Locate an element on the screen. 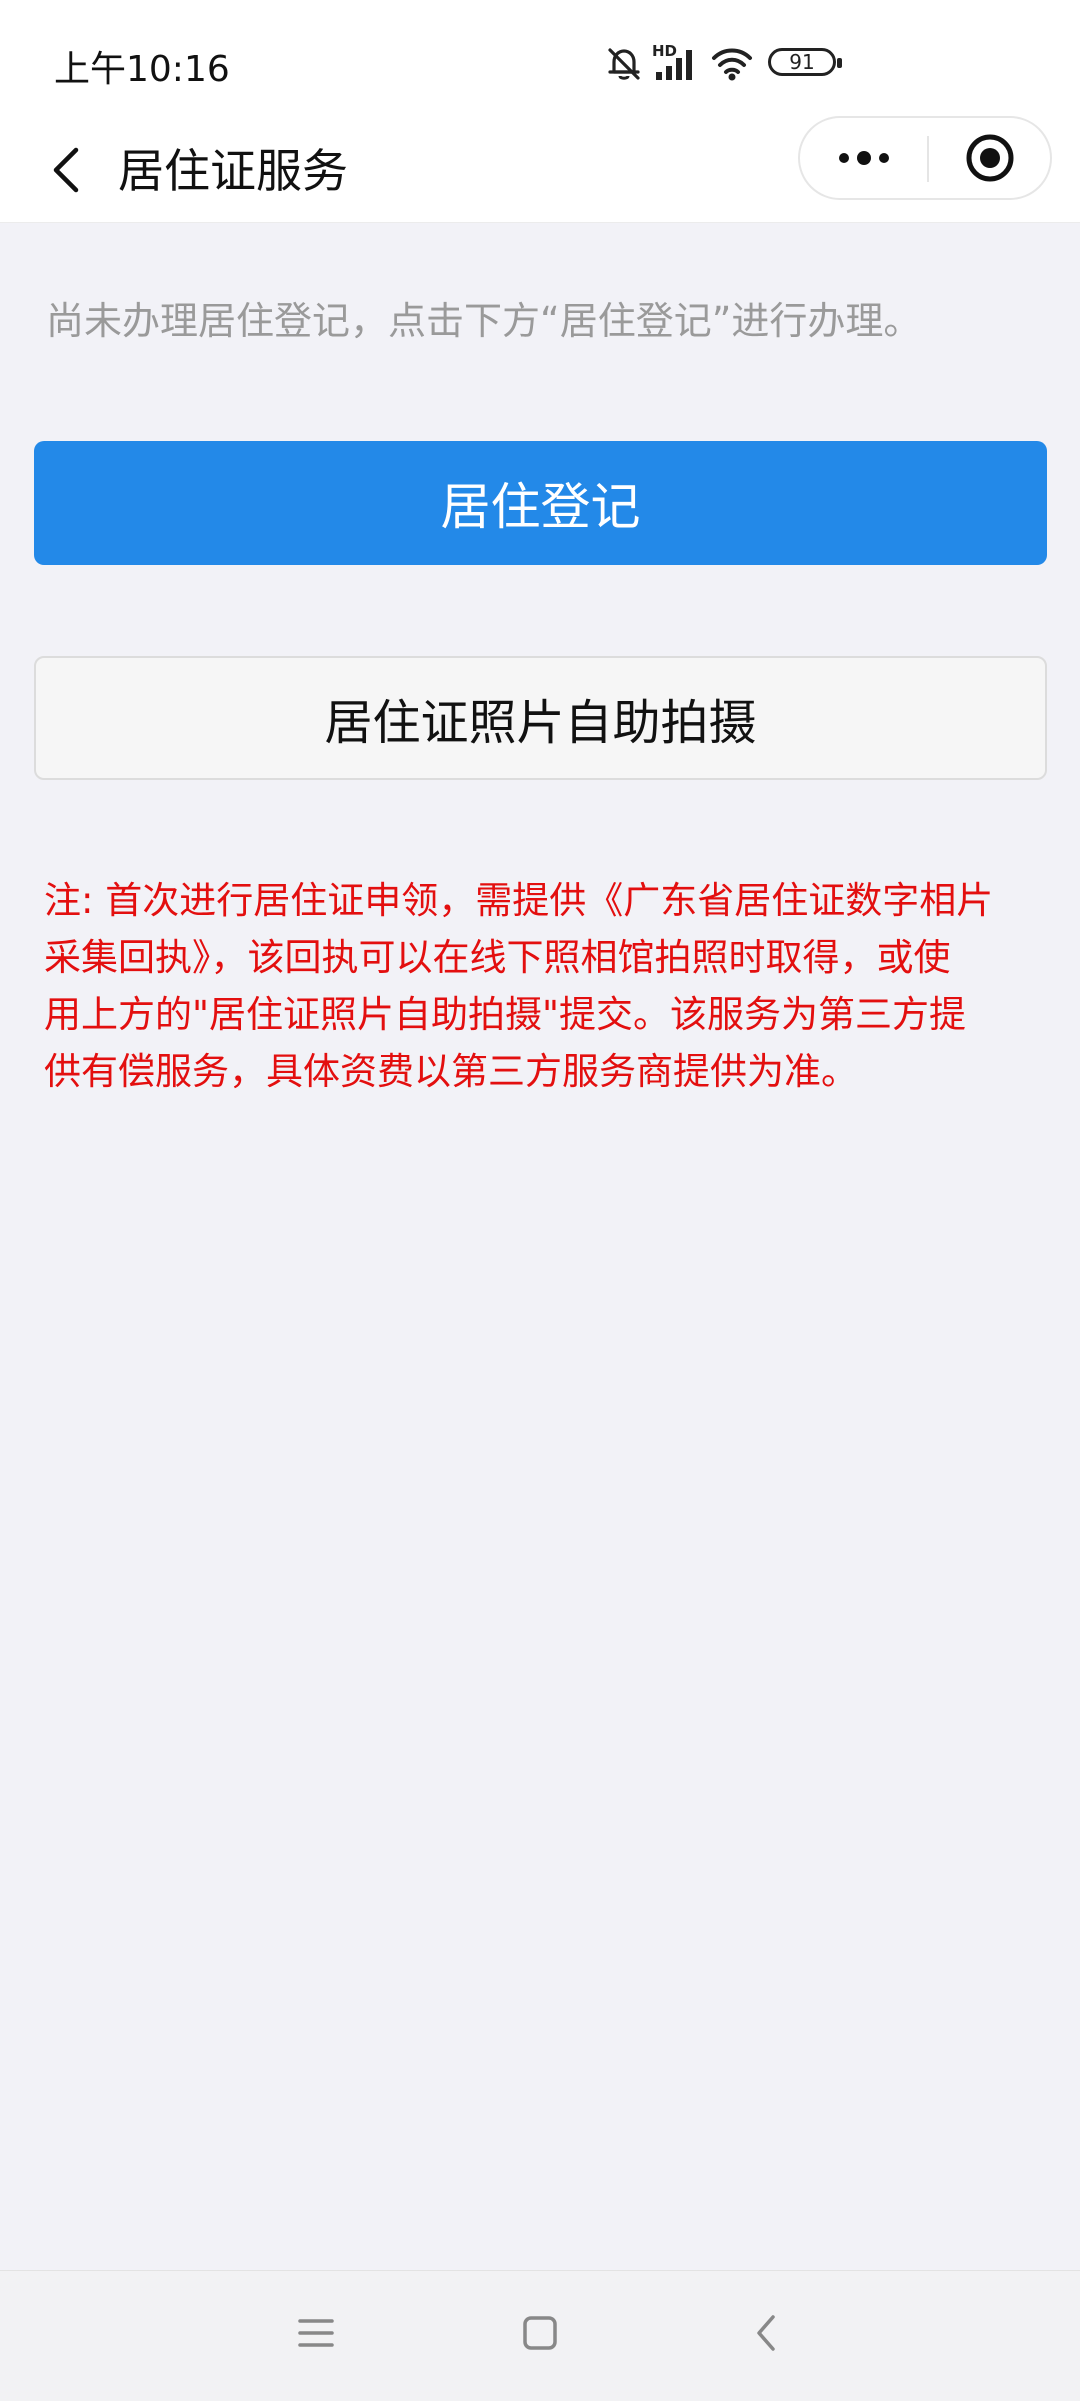 The height and width of the screenshot is (2401, 1080). more-button is located at coordinates (864, 158).